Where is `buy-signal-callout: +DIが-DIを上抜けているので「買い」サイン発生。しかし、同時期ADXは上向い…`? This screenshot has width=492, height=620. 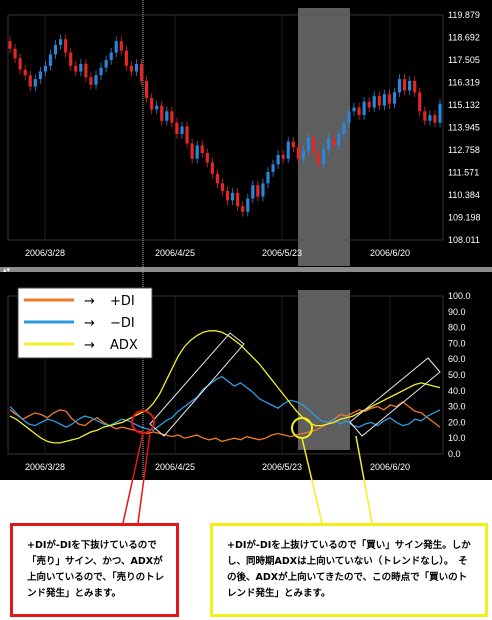
buy-signal-callout: +DIが-DIを上抜けているので「買い」サイン発生。しかし、同時期ADXは上向い… is located at coordinates (349, 570).